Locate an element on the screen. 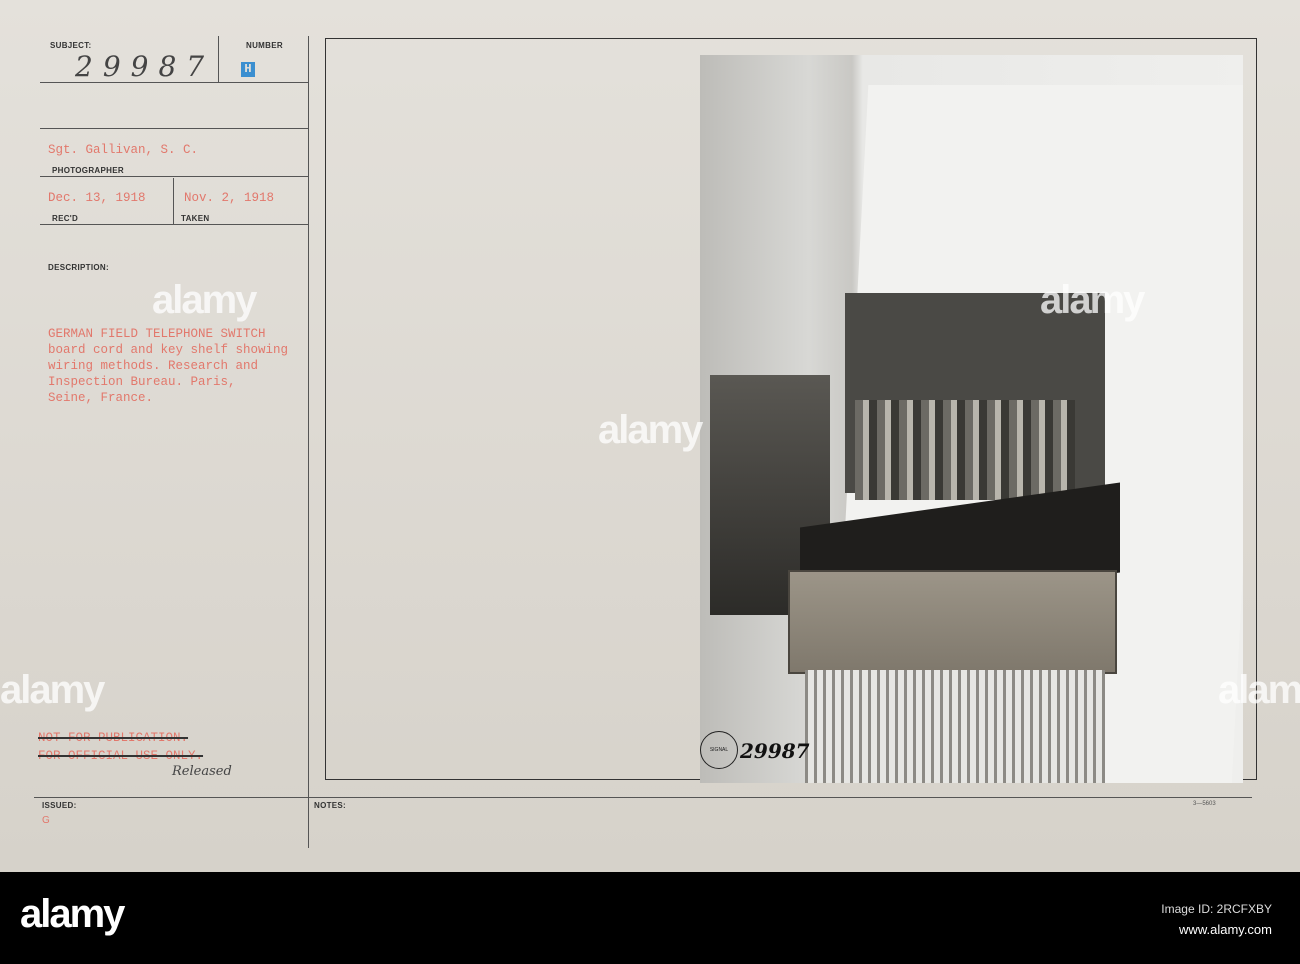  front-panel is located at coordinates (952, 622).